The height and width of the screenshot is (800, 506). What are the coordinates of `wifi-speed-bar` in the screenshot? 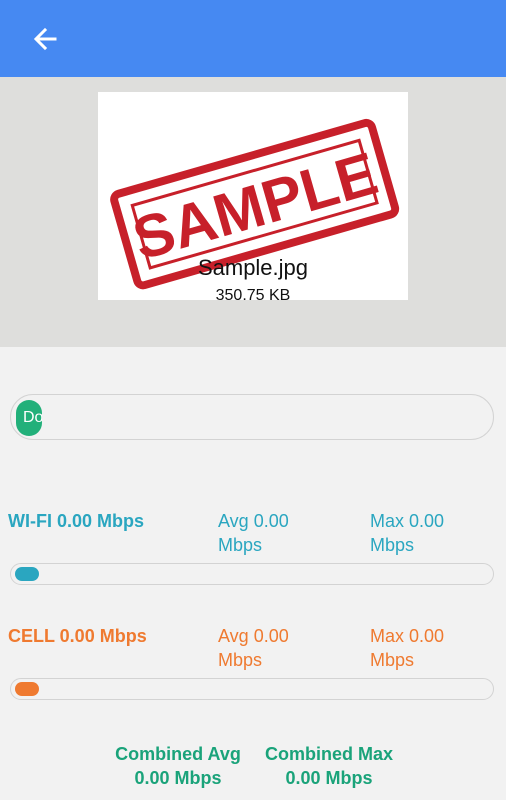 It's located at (252, 574).